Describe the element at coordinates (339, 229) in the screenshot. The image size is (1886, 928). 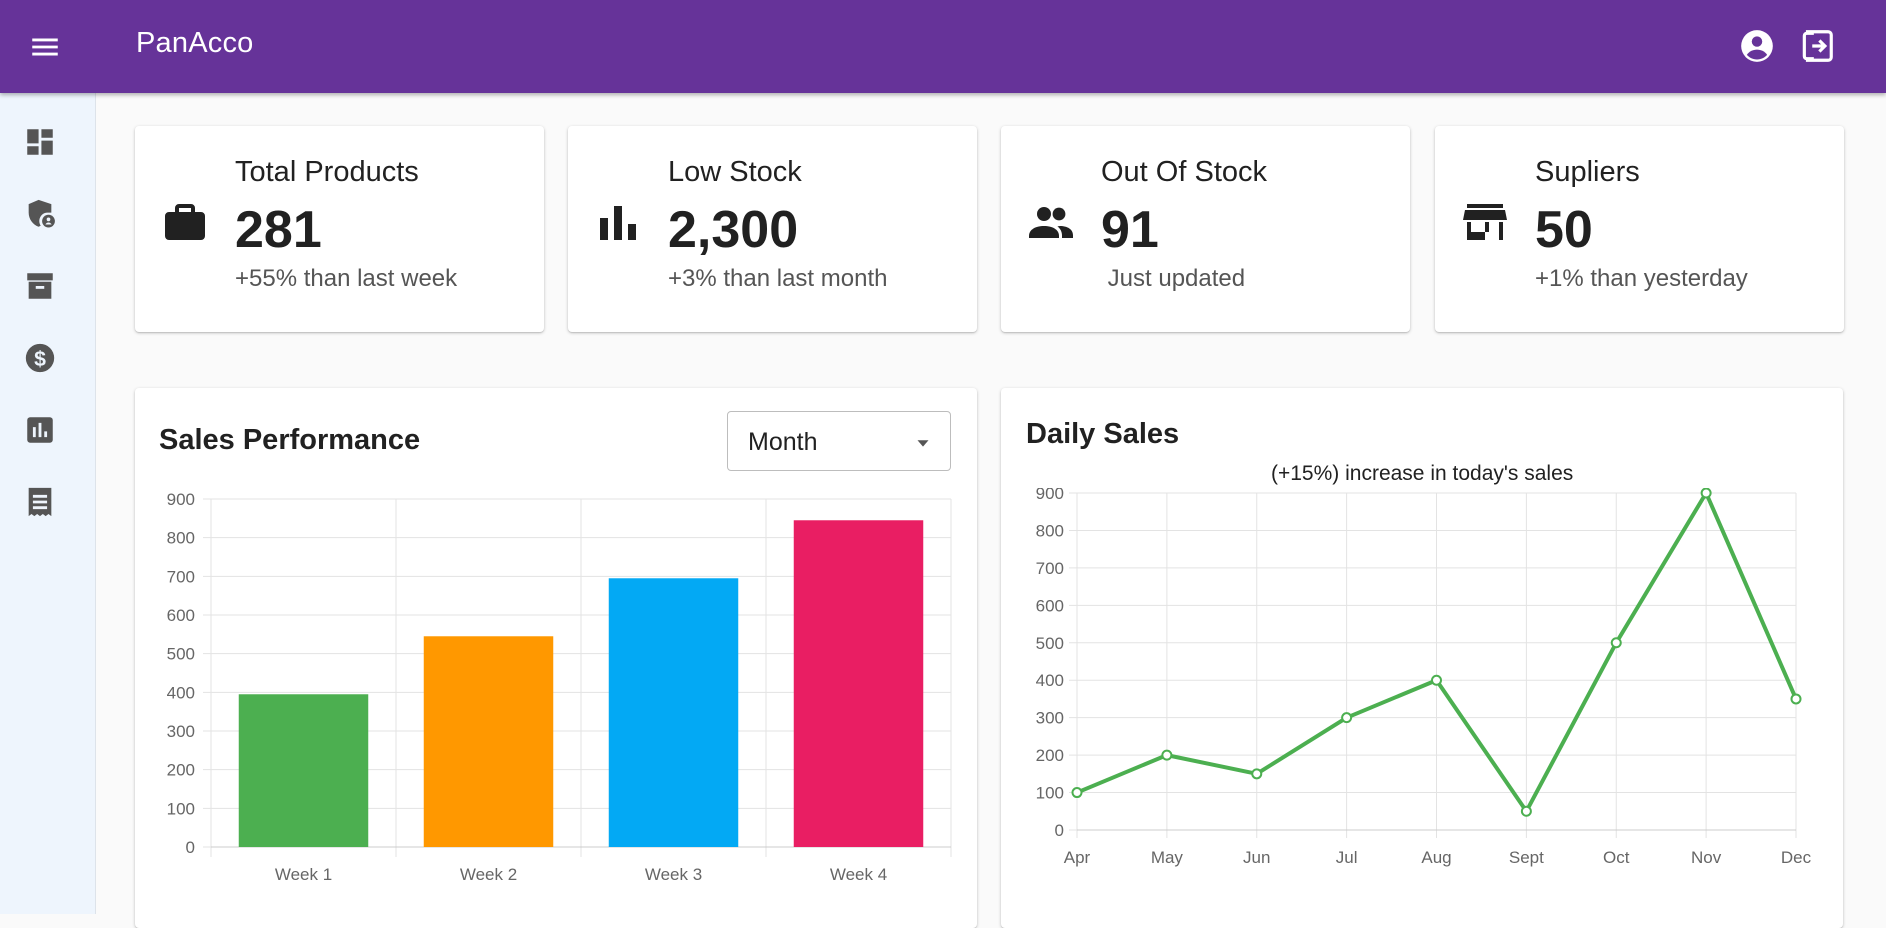
I see `stat-card-total-products: Total Products 281 +55% than last week` at that location.